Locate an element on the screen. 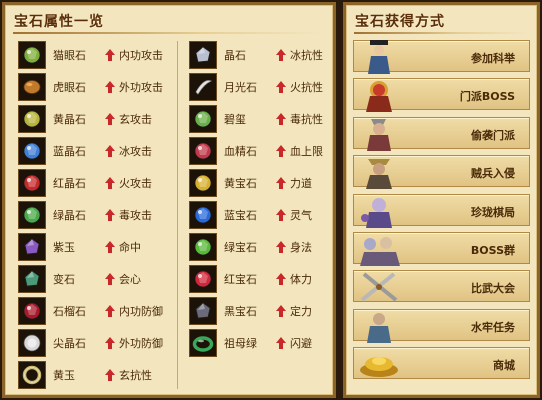 This screenshot has height=400, width=542. sapphire-gem-icon is located at coordinates (203, 215).